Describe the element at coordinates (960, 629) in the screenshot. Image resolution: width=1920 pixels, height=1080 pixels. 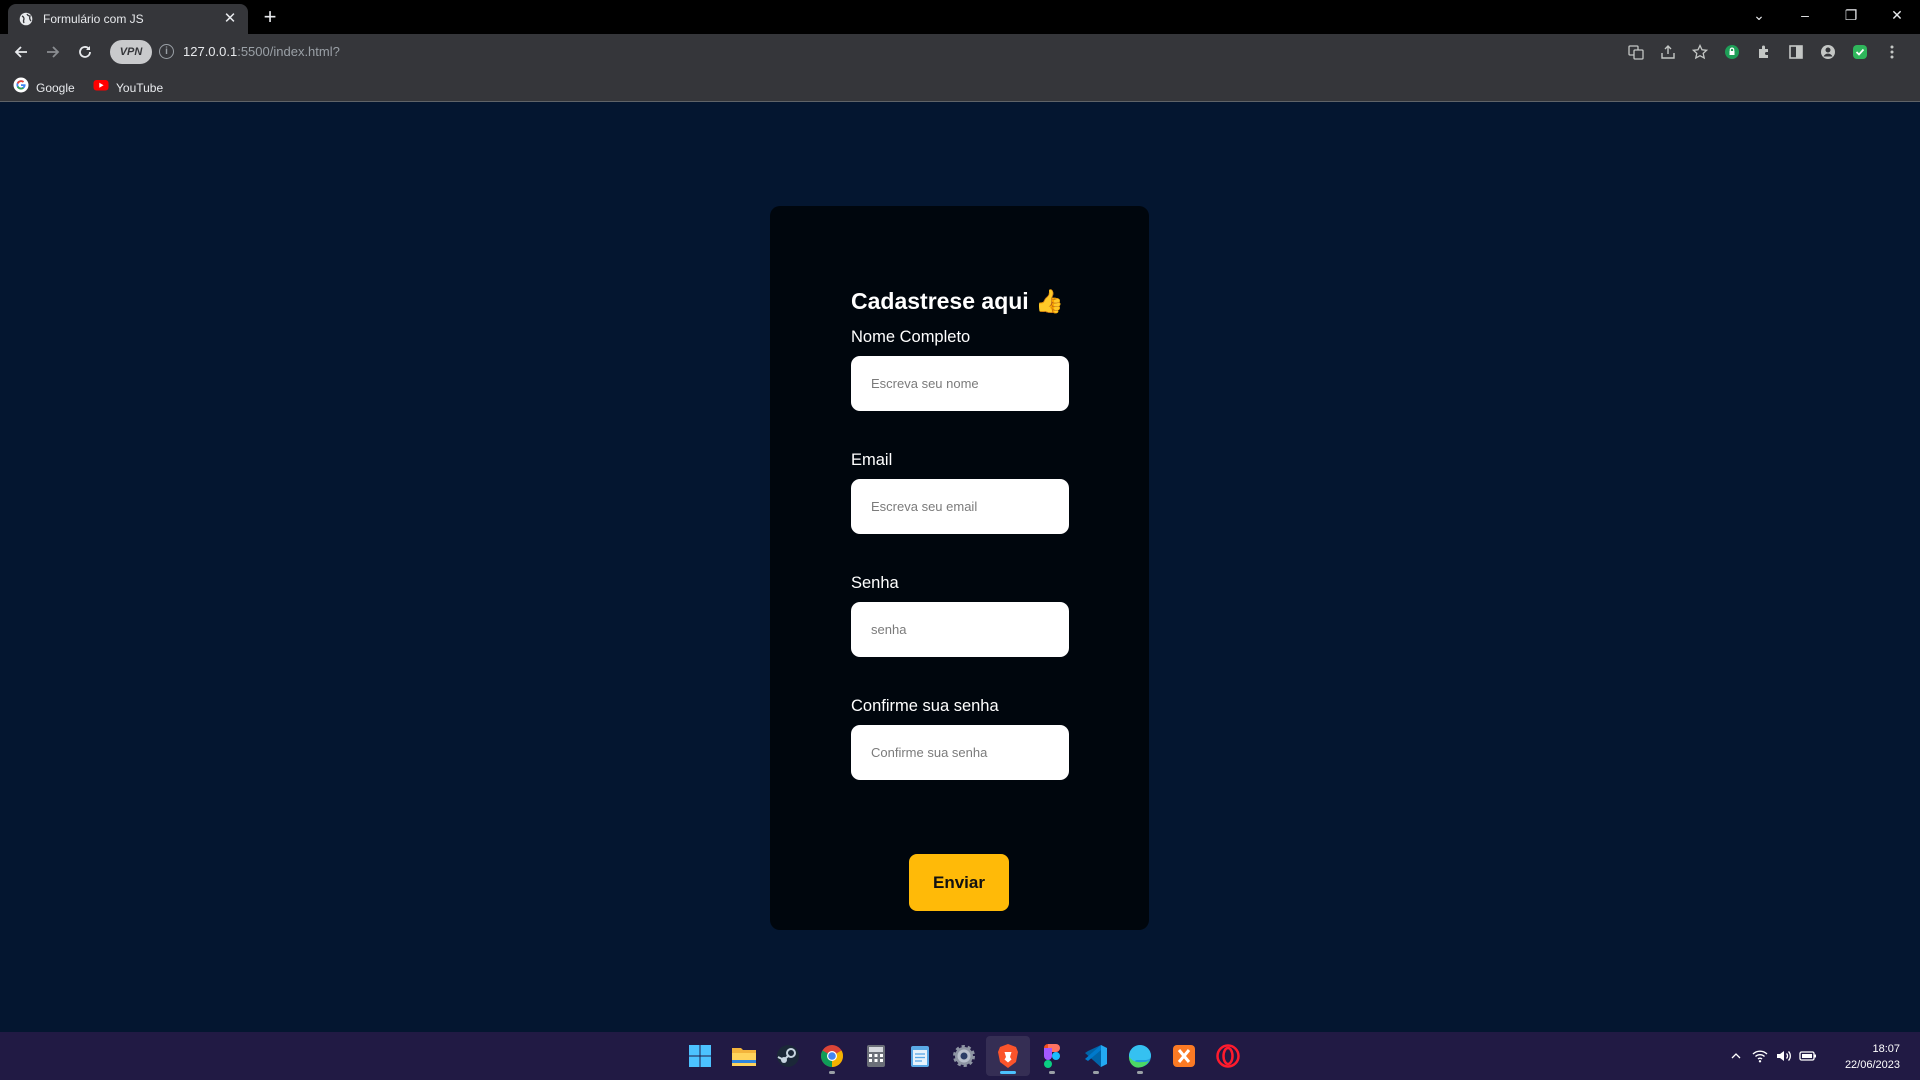
I see `password-input` at that location.